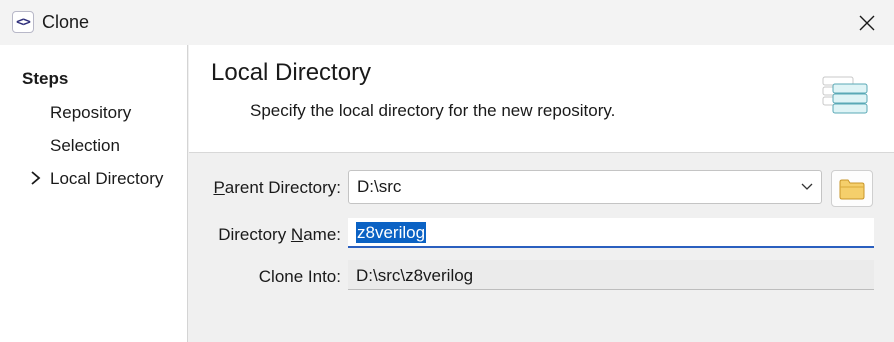 This screenshot has height=342, width=894. What do you see at coordinates (106, 179) in the screenshot?
I see `step-local-directory: Local Directory` at bounding box center [106, 179].